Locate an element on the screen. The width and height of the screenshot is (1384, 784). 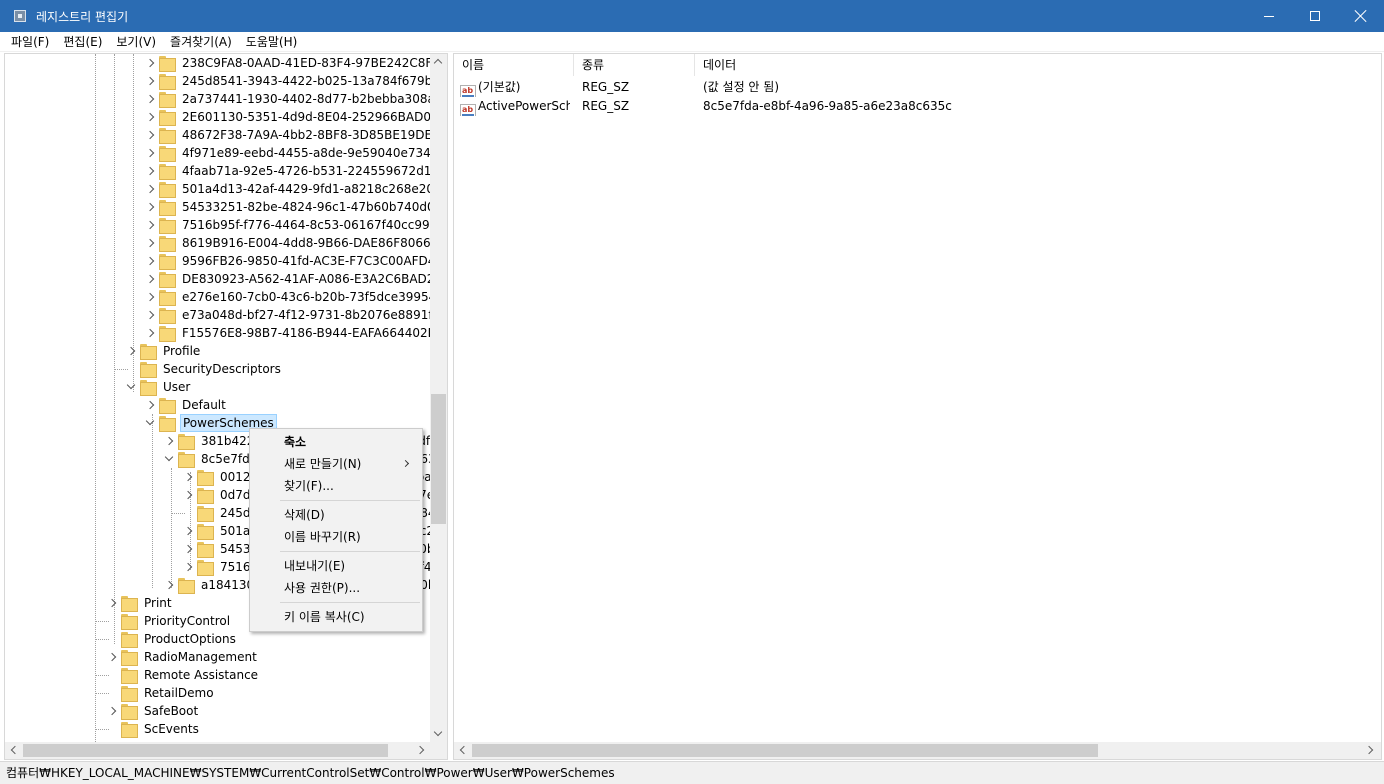
tree-node-label: 2a737441-1930-4402-8d77-b2bebba308a3 is located at coordinates (312, 99).